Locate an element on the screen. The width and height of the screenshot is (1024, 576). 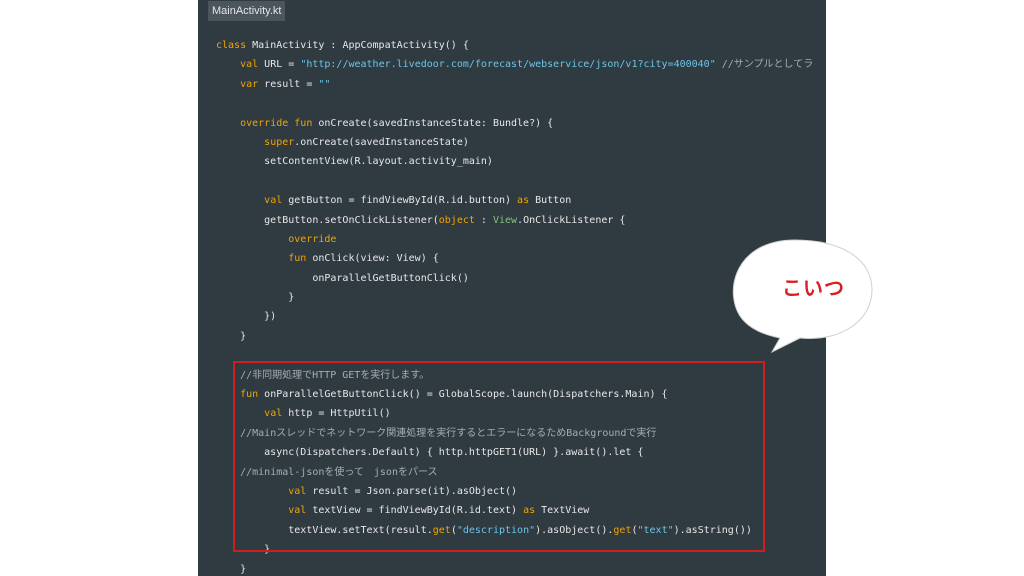
speech-bubble is located at coordinates (802, 296).